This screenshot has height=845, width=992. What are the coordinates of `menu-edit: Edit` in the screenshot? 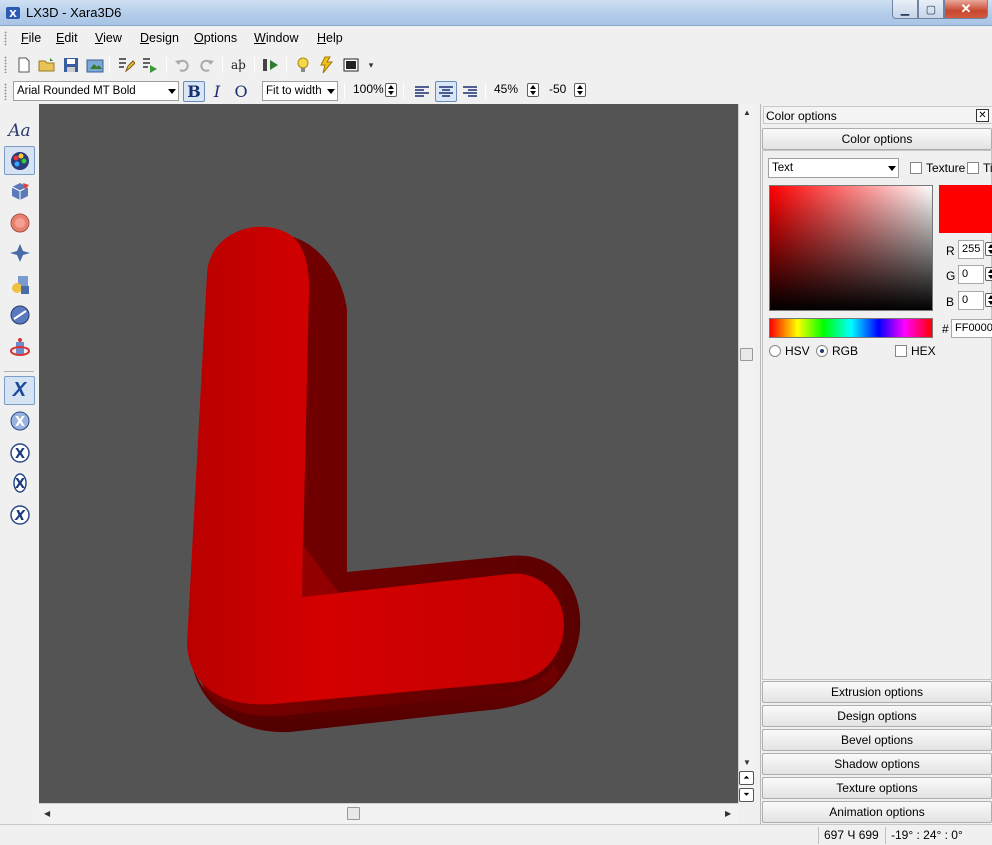 It's located at (67, 38).